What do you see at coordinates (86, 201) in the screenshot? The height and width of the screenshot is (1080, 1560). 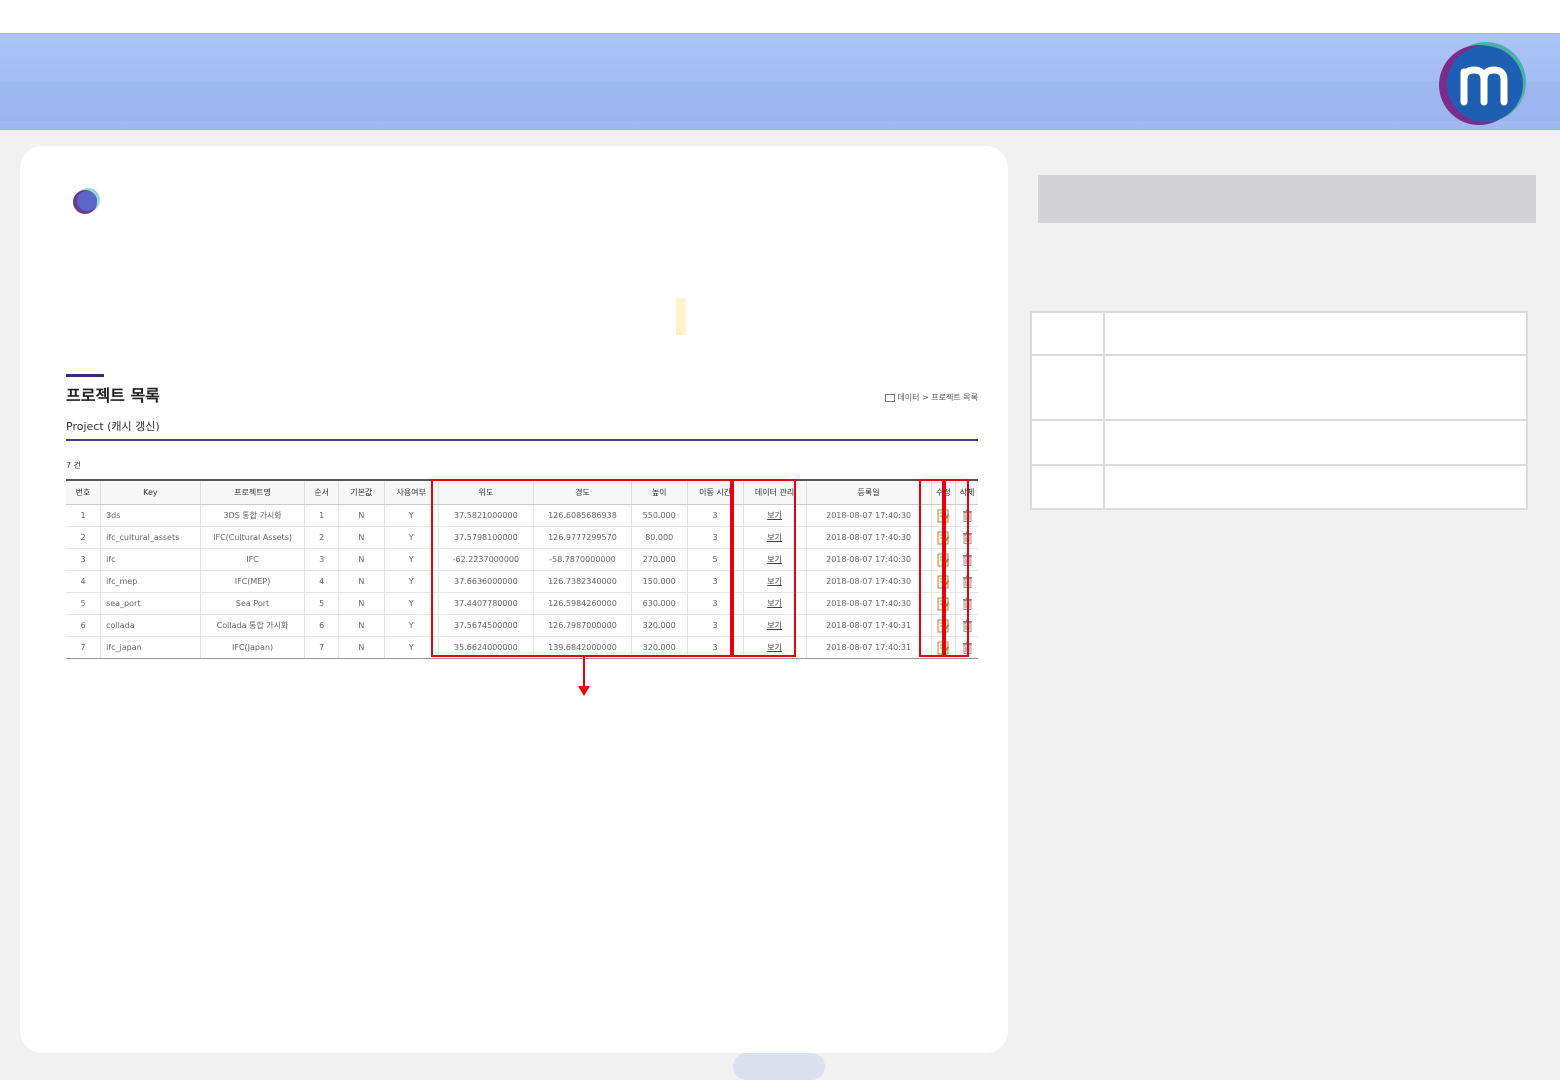 I see `section-bullet-icon` at bounding box center [86, 201].